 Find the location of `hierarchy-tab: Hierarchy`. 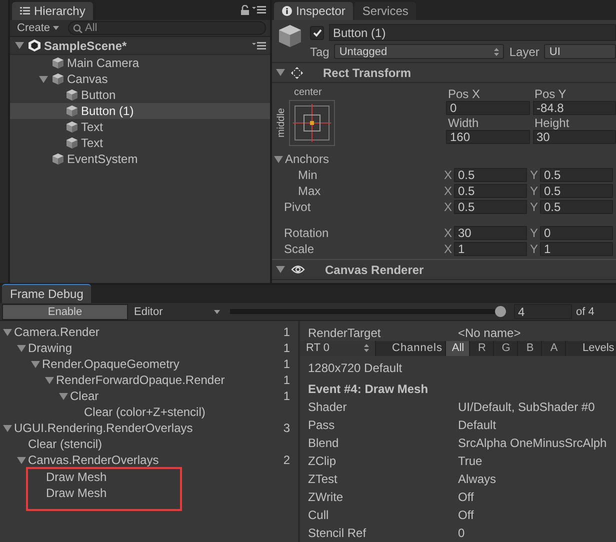

hierarchy-tab: Hierarchy is located at coordinates (53, 11).